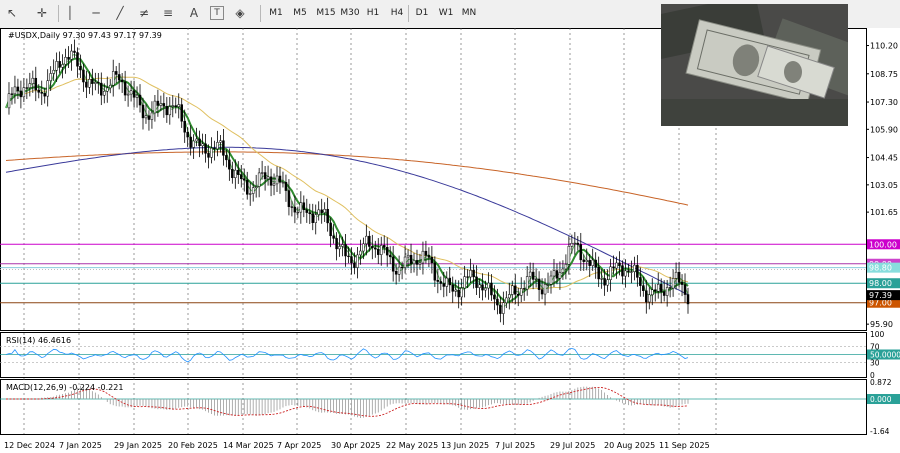 The height and width of the screenshot is (453, 900). Describe the element at coordinates (875, 363) in the screenshot. I see `rsi-level-label: 30` at that location.